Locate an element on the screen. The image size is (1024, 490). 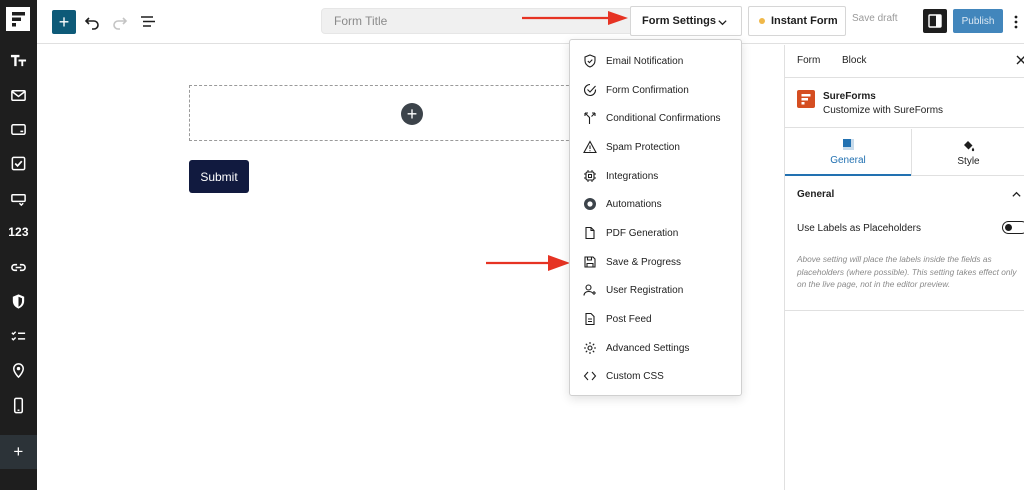
menu-item-advanced-settings: Advanced Settings is located at coordinates (655, 348).